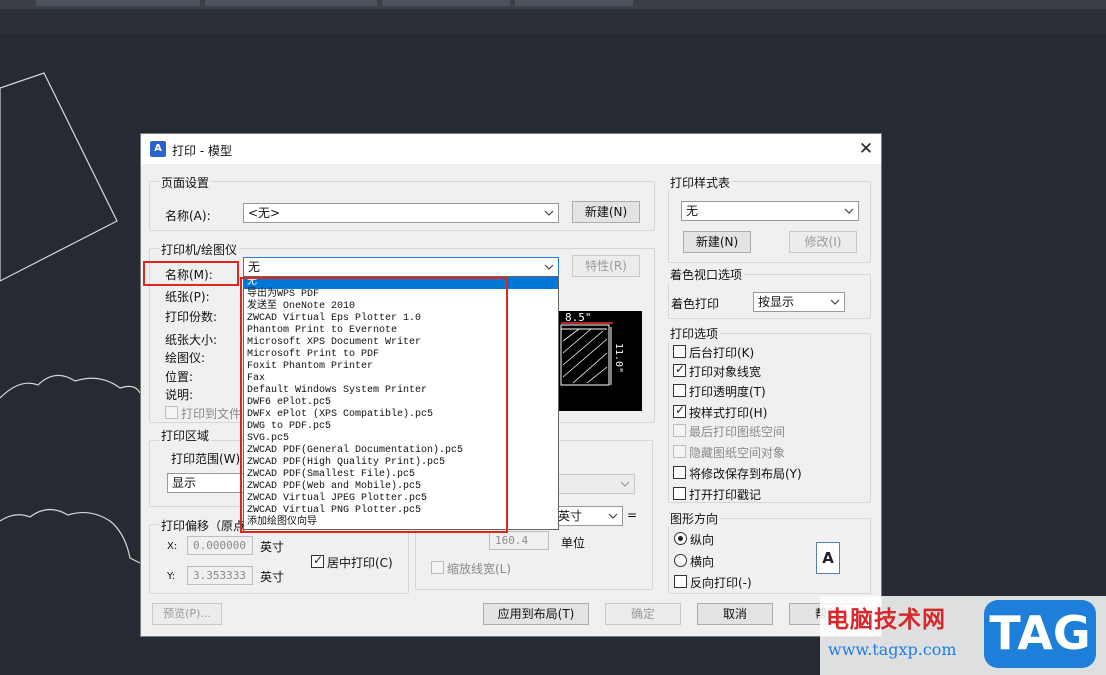 The width and height of the screenshot is (1106, 675). I want to click on page-setup-new-button: 新建(N), so click(606, 212).